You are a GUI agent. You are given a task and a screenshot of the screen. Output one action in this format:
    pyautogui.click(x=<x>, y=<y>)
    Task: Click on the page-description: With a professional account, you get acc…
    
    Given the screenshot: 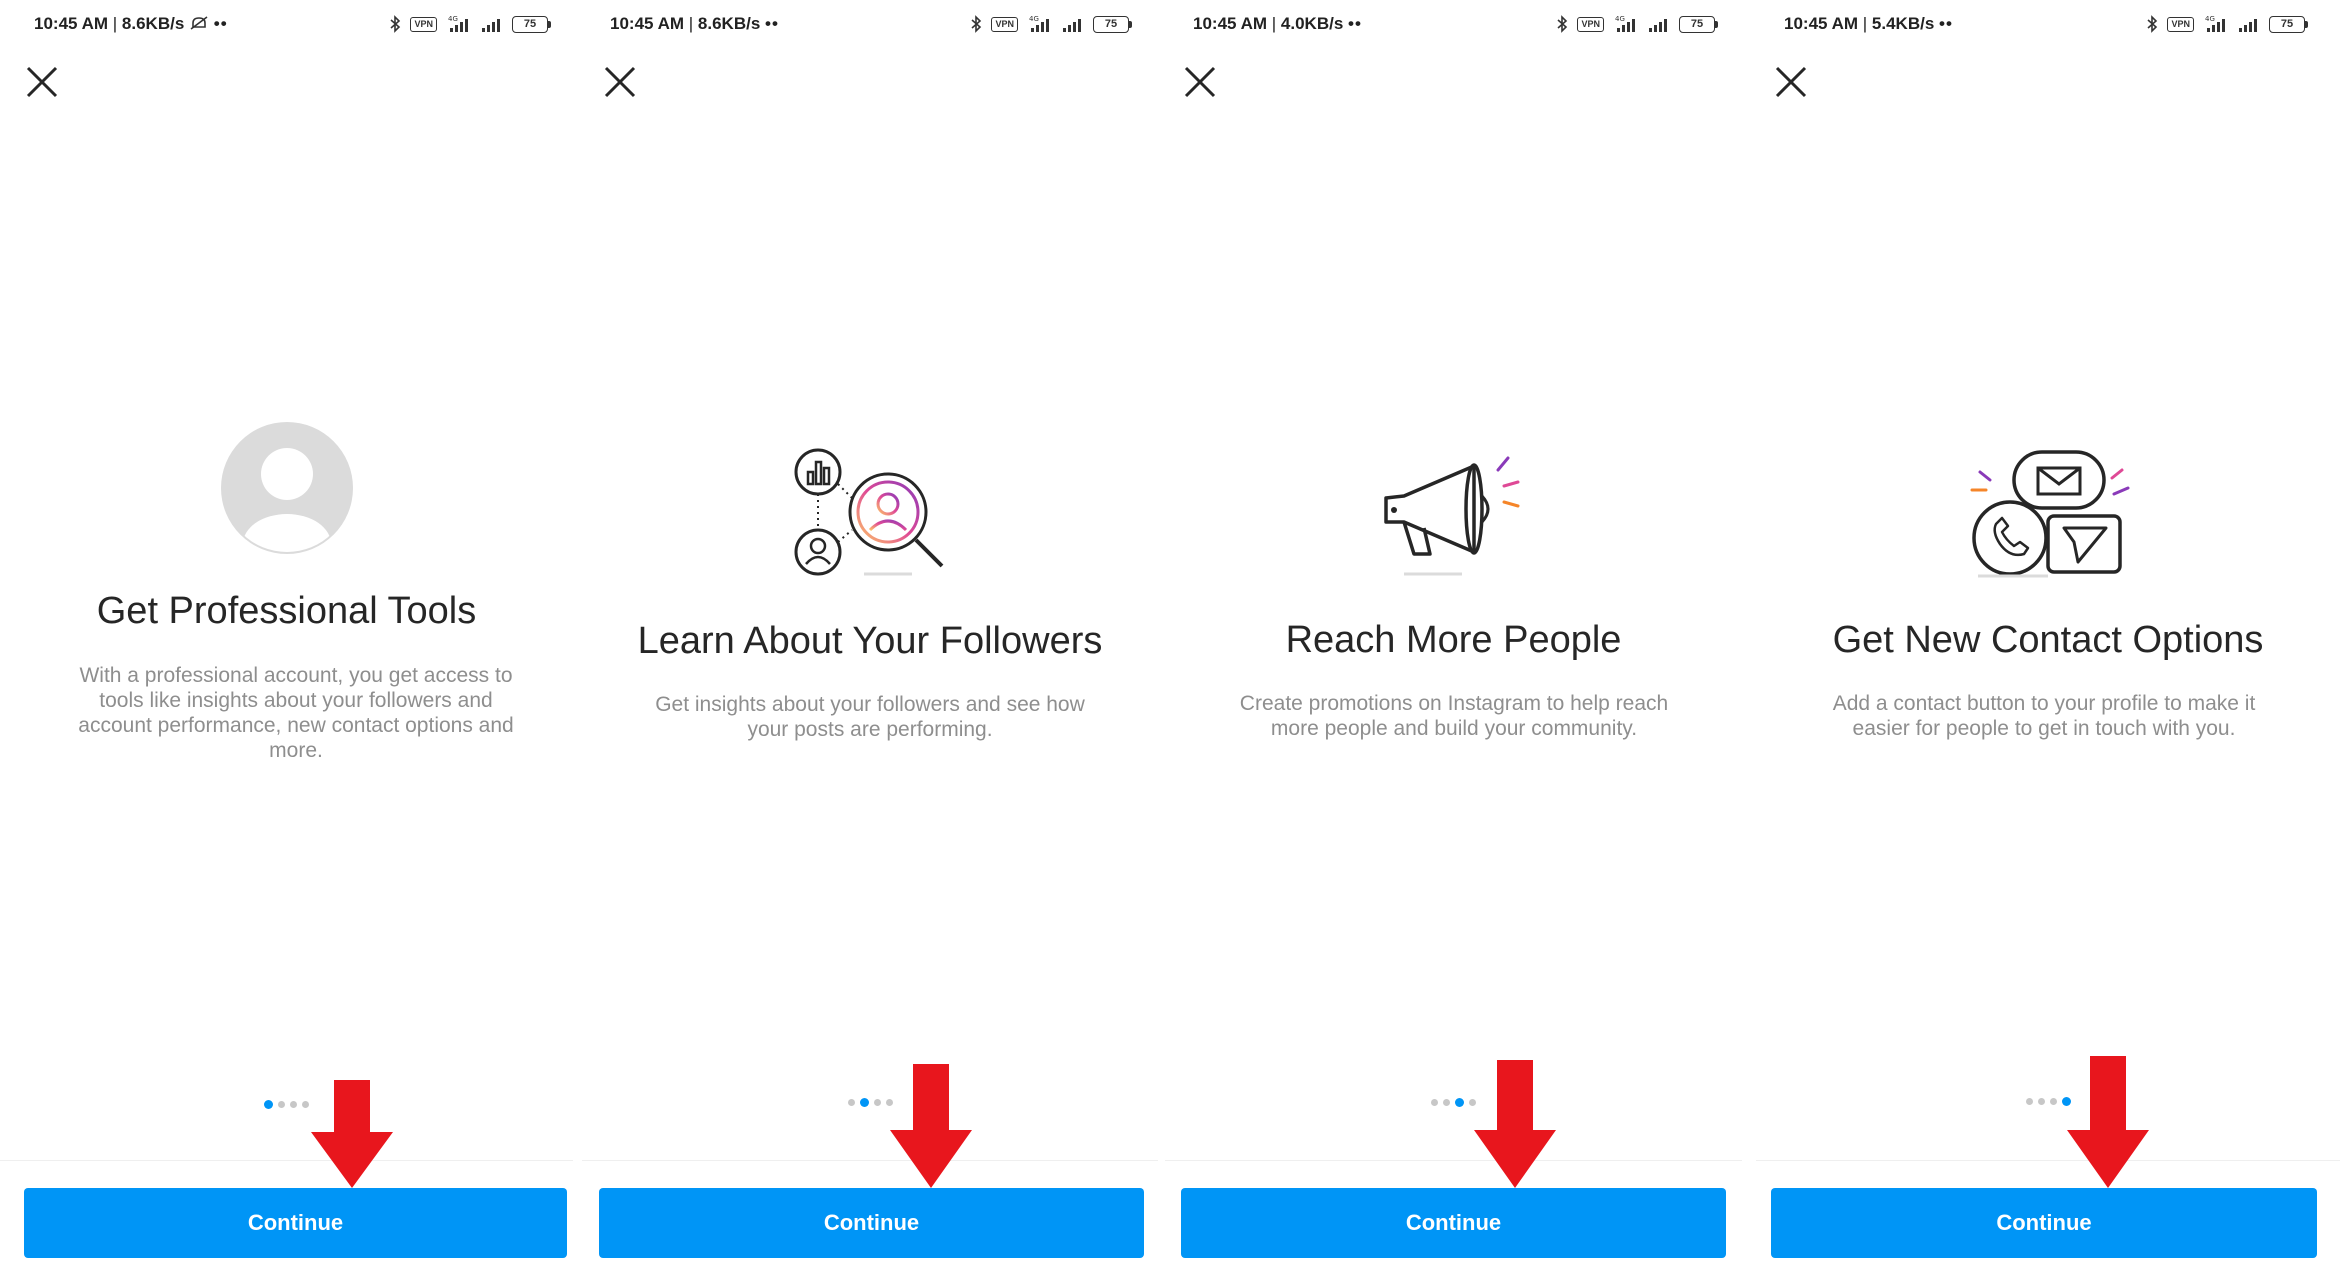 What is the action you would take?
    pyautogui.click(x=296, y=713)
    